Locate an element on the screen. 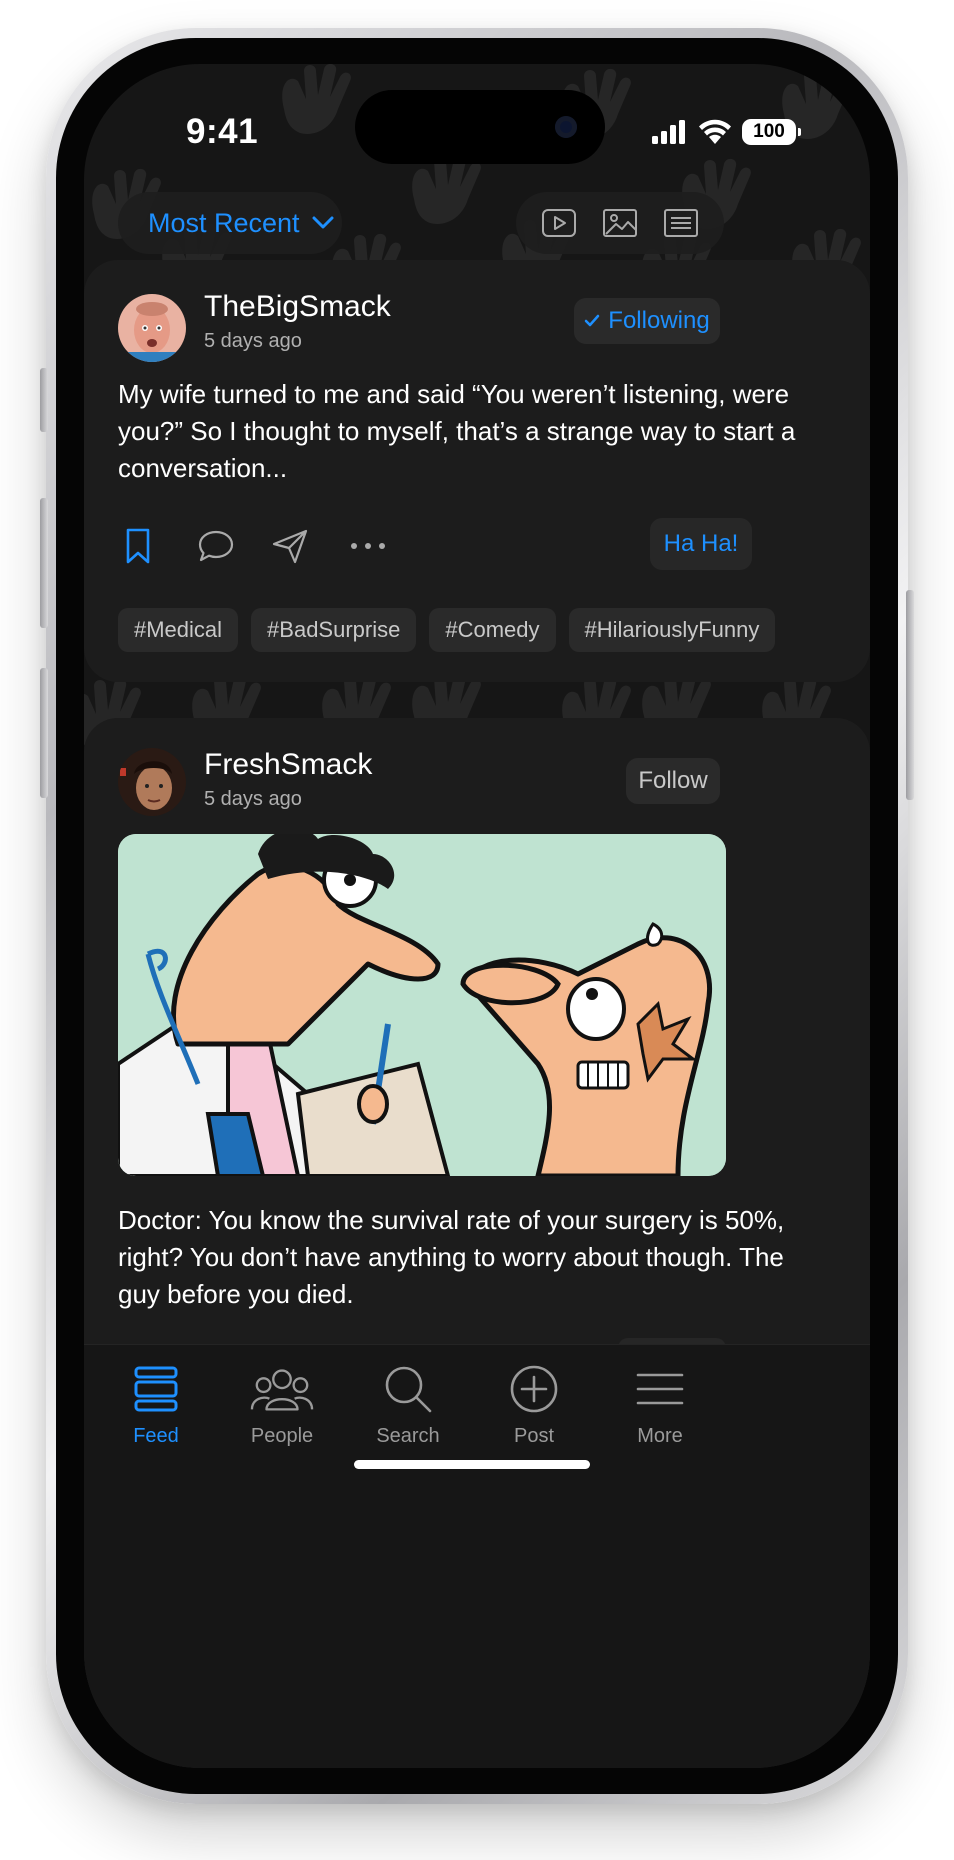 The width and height of the screenshot is (954, 1860). share-button is located at coordinates (290, 546).